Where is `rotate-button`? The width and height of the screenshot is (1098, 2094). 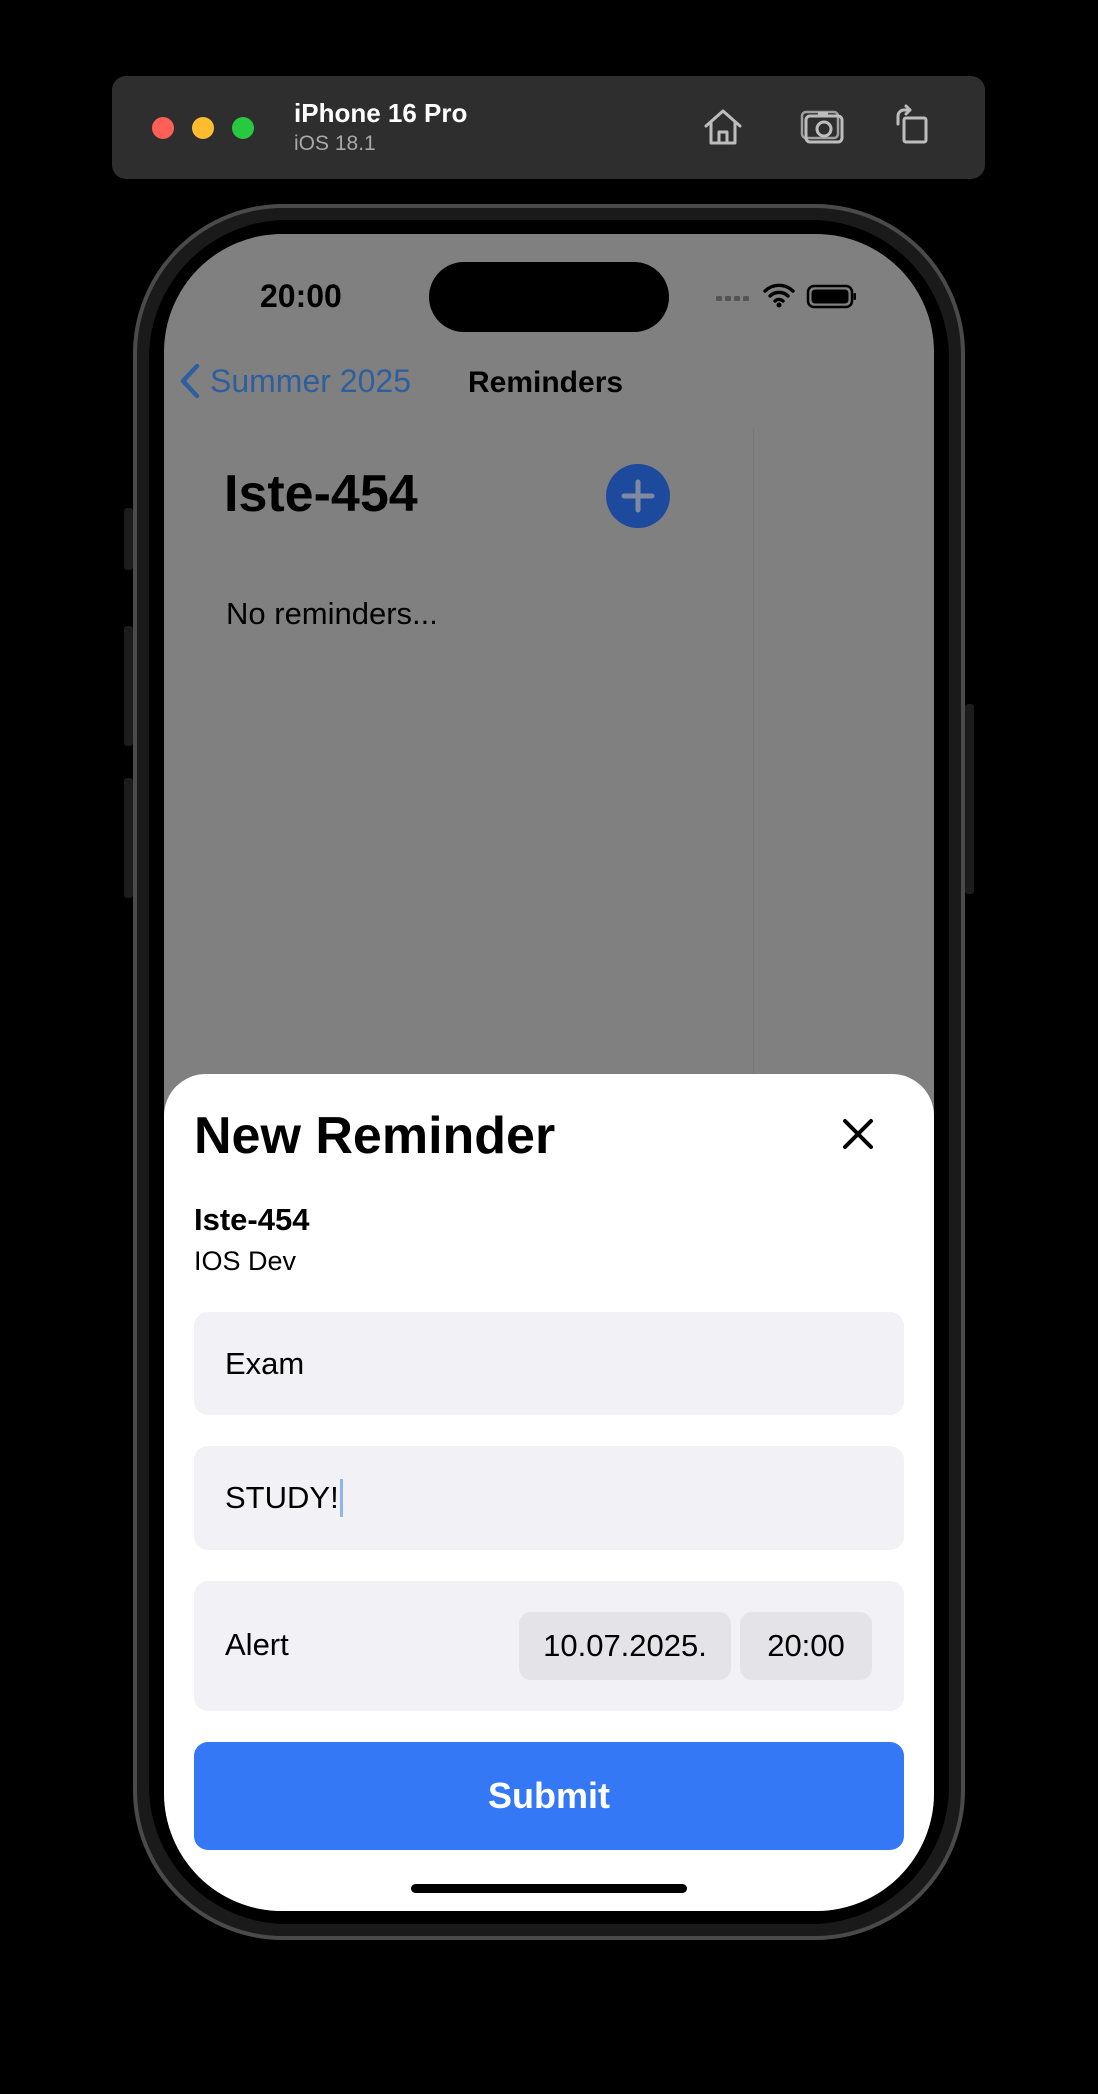
rotate-button is located at coordinates (913, 127).